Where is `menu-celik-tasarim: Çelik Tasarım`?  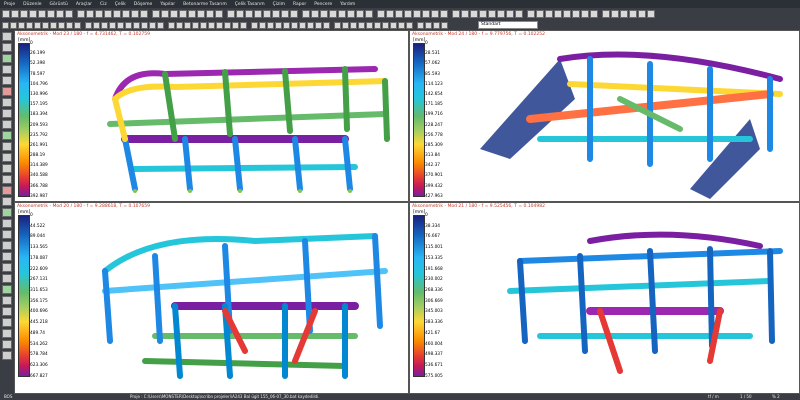 menu-celik-tasarim: Çelik Tasarım is located at coordinates (250, 4).